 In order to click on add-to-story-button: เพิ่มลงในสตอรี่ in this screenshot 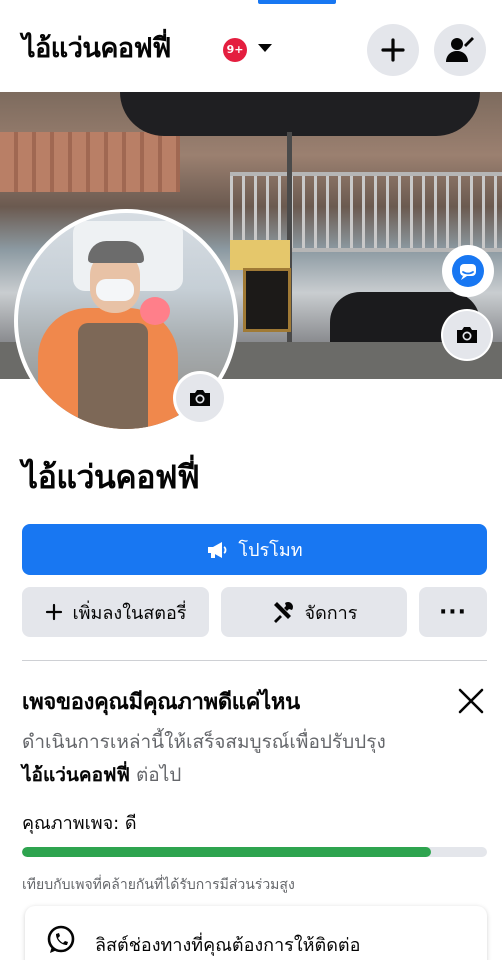, I will do `click(115, 612)`.